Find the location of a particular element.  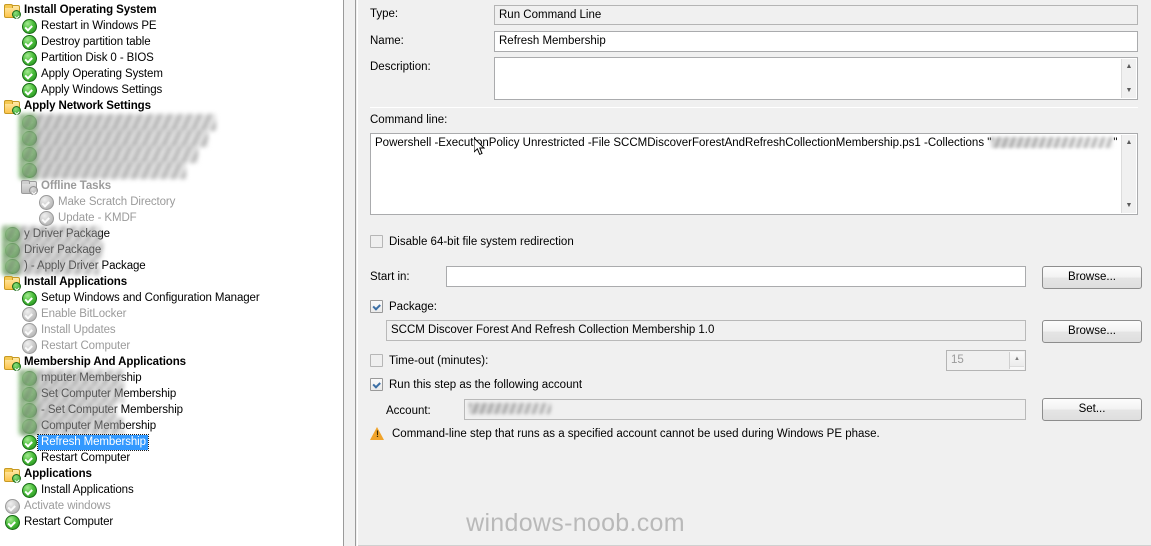

command-line-value-tail: " is located at coordinates (1115, 143).